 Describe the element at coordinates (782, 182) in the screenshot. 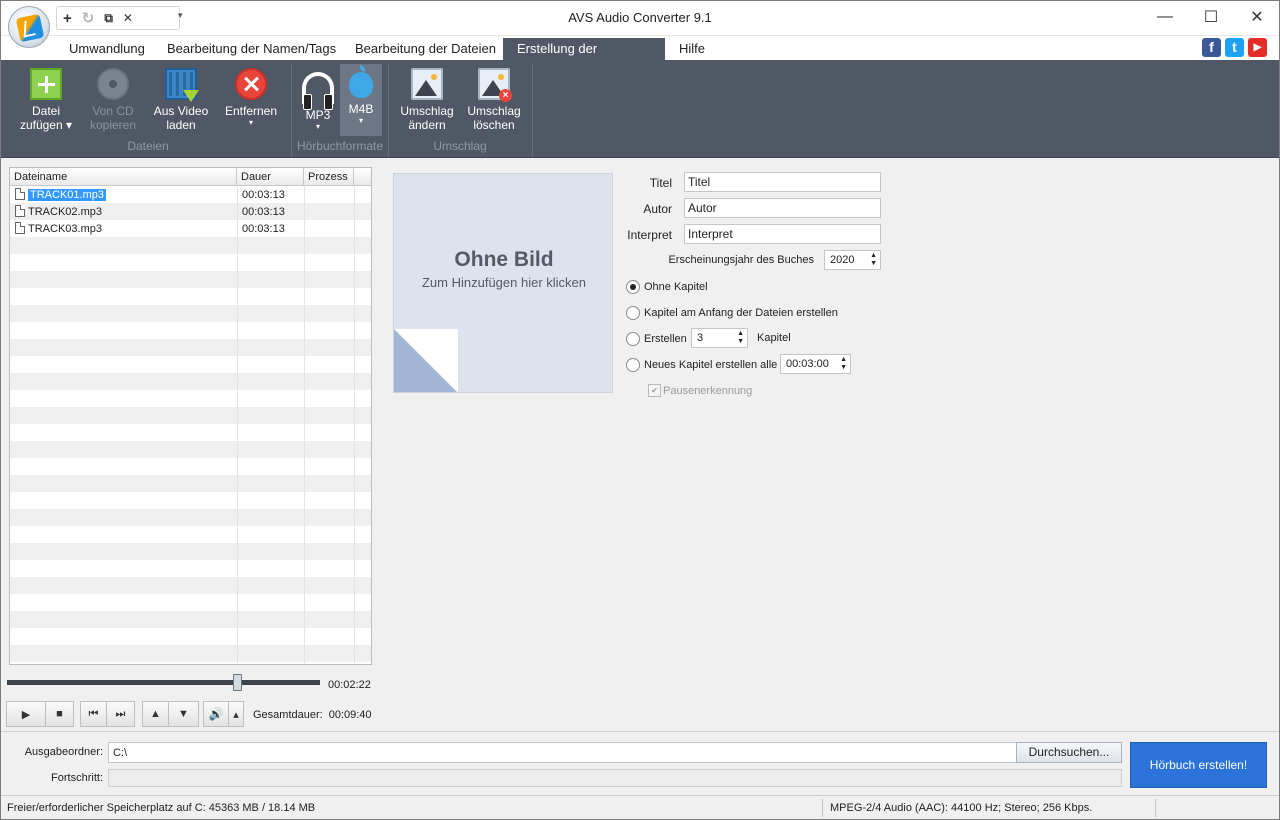

I see `title-input` at that location.